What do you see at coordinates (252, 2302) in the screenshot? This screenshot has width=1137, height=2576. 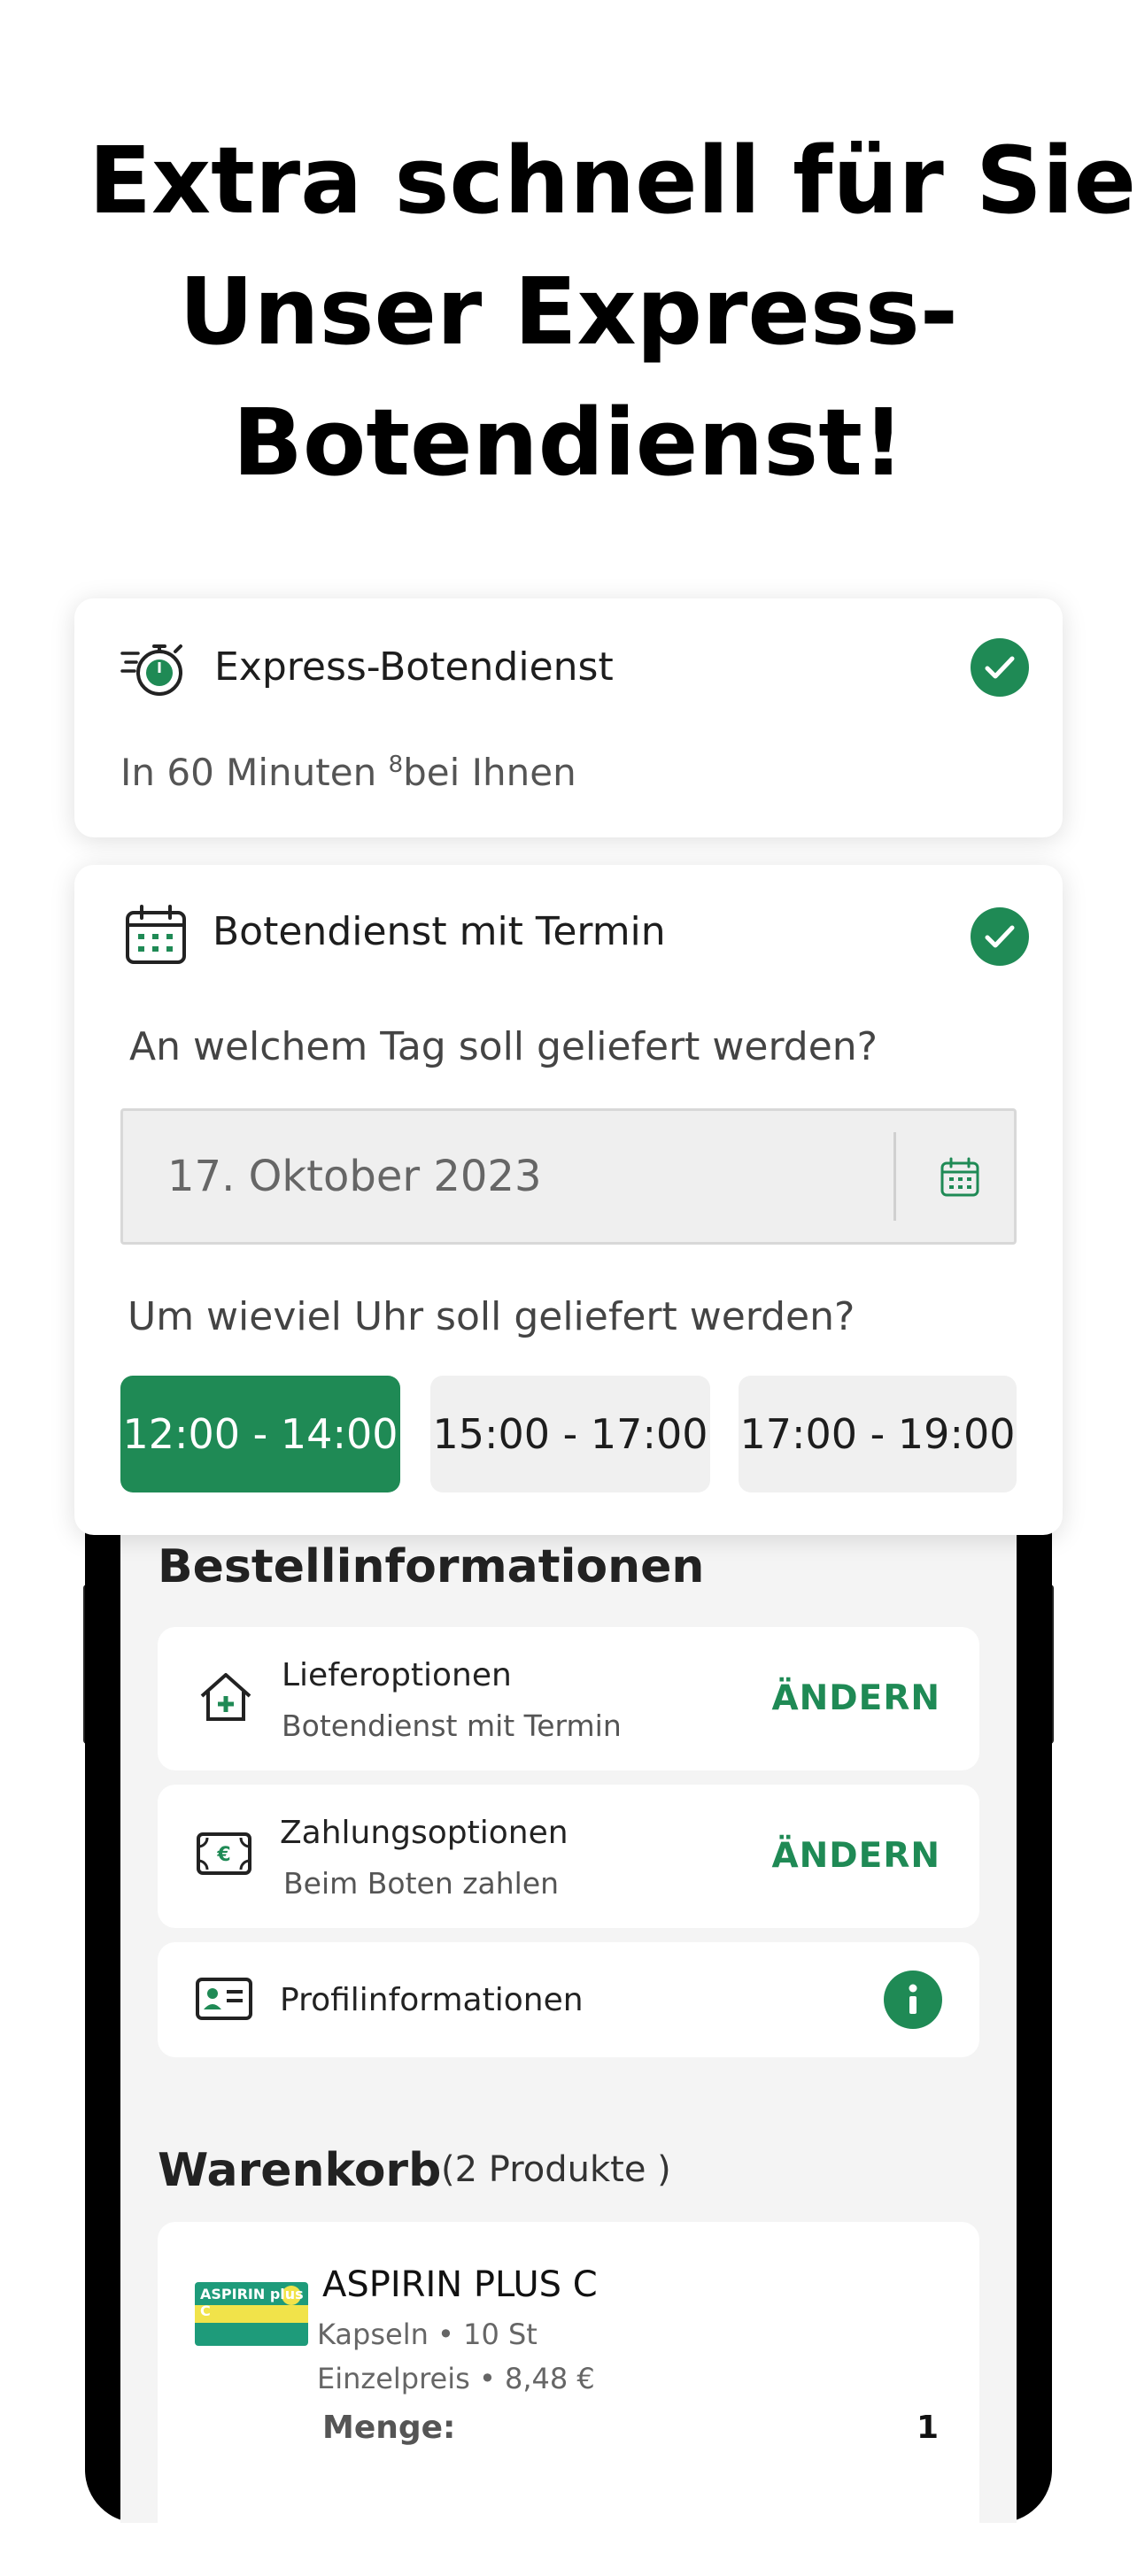 I see `product-image-label: ASPIRIN plus C` at bounding box center [252, 2302].